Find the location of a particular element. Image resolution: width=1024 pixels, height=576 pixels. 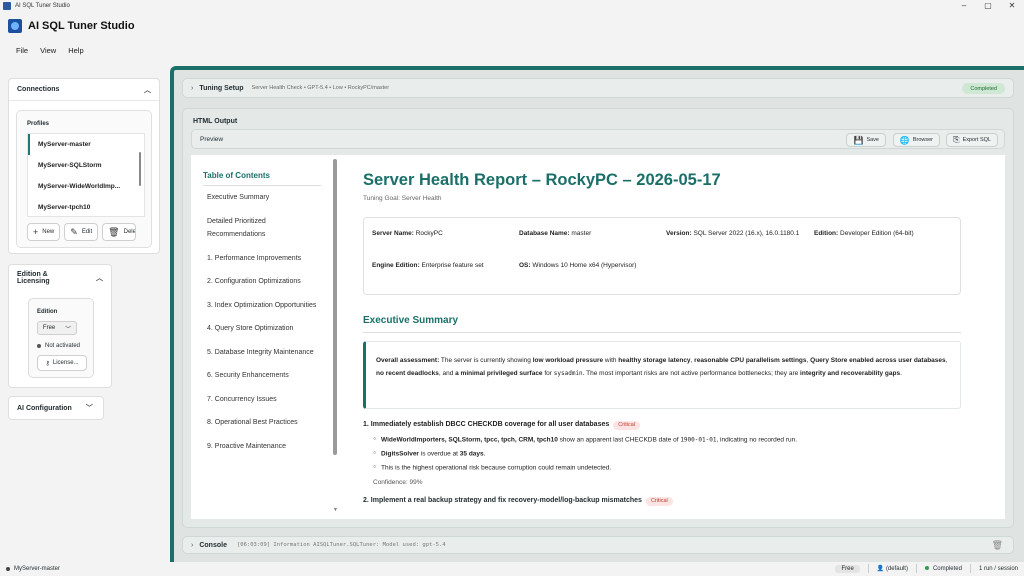

minimize-button: – is located at coordinates (964, 6).